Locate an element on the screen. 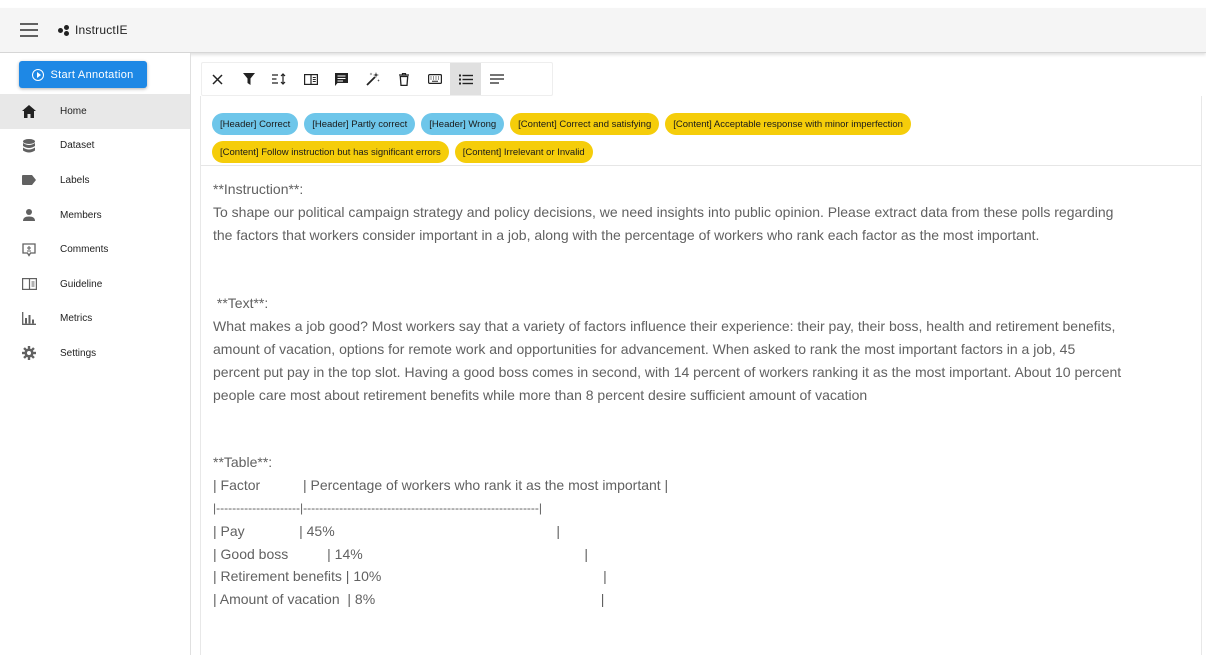  comment-button is located at coordinates (341, 79).